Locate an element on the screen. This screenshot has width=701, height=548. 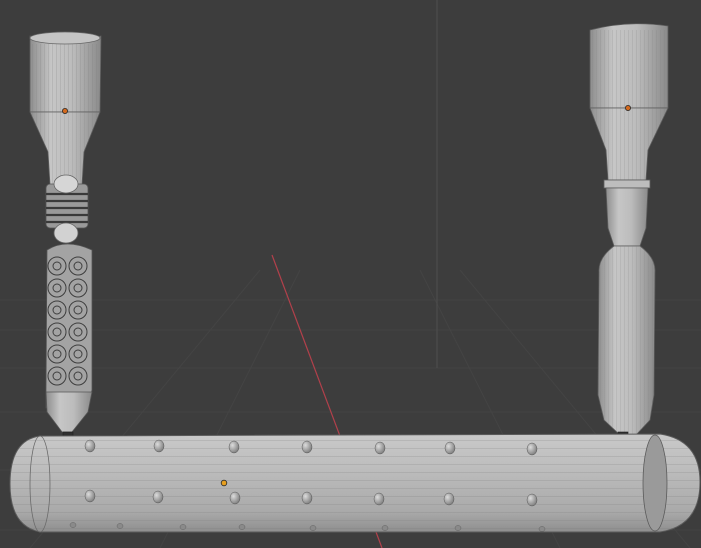
origin-marker-right is located at coordinates (628, 108).